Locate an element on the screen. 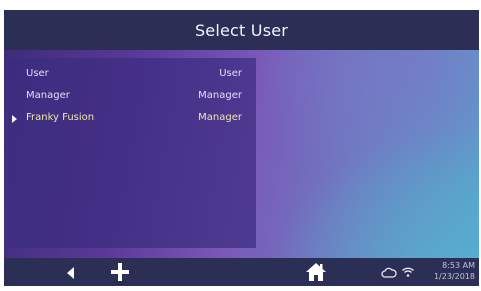  user-name: Manager is located at coordinates (48, 95).